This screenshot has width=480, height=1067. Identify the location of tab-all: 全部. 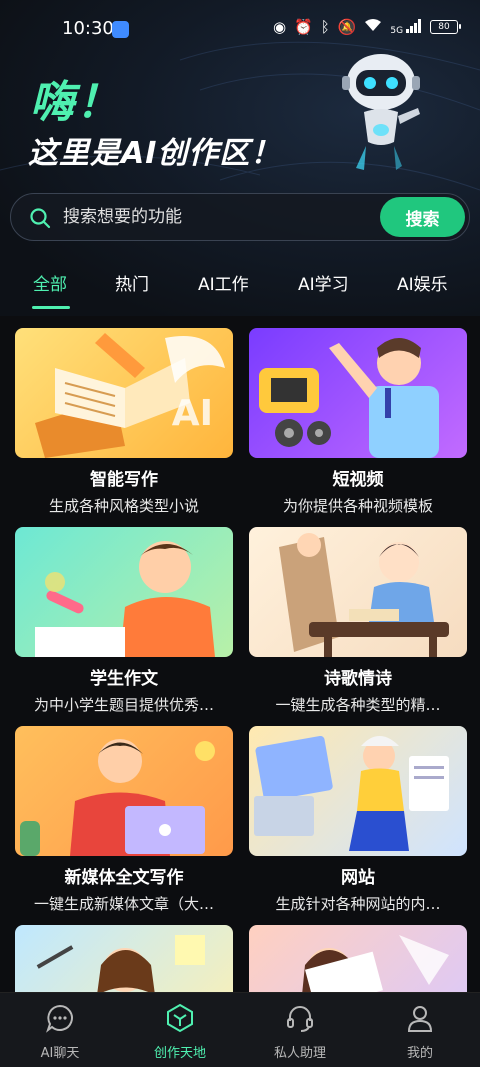
(50, 282).